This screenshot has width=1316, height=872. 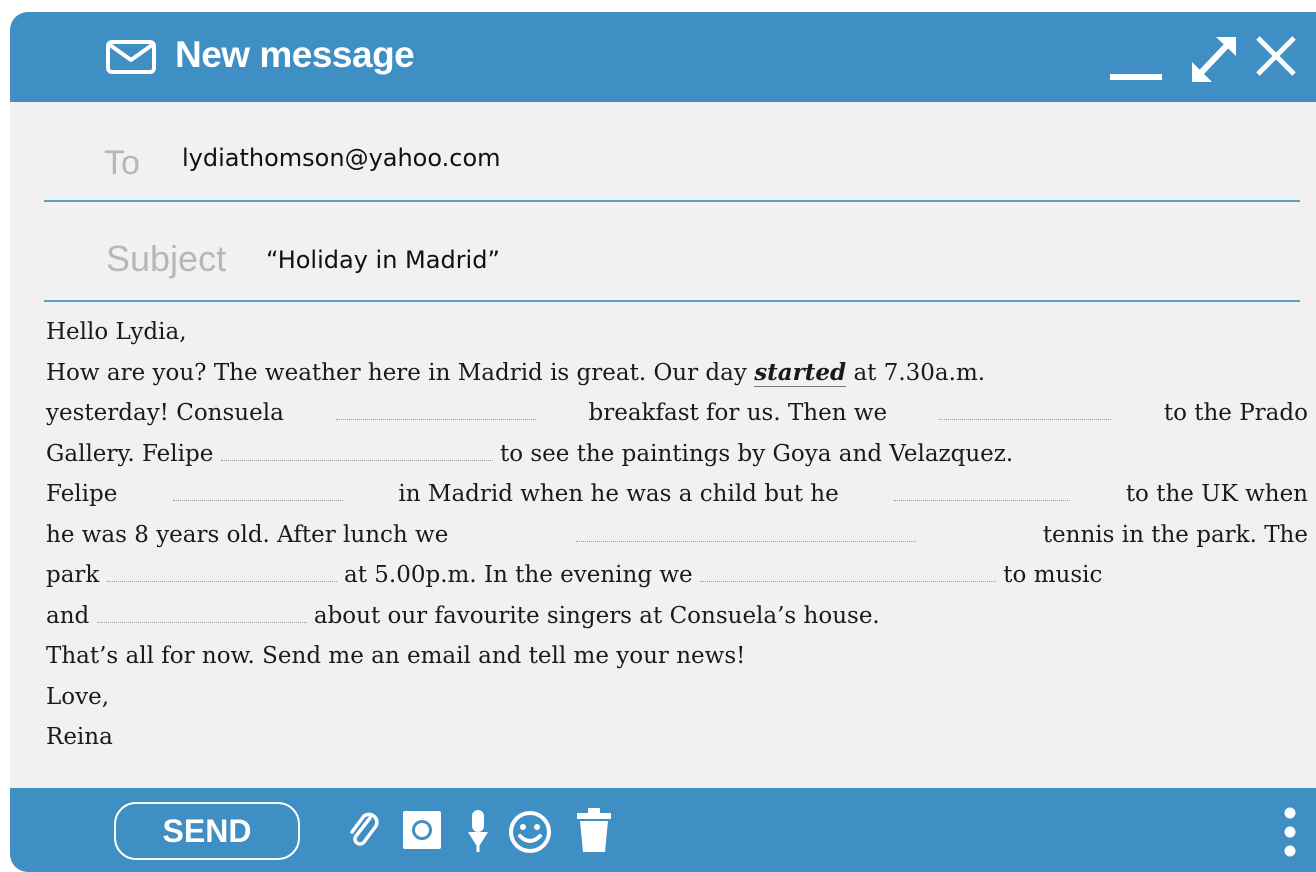 What do you see at coordinates (1290, 832) in the screenshot?
I see `more-vertical-icon` at bounding box center [1290, 832].